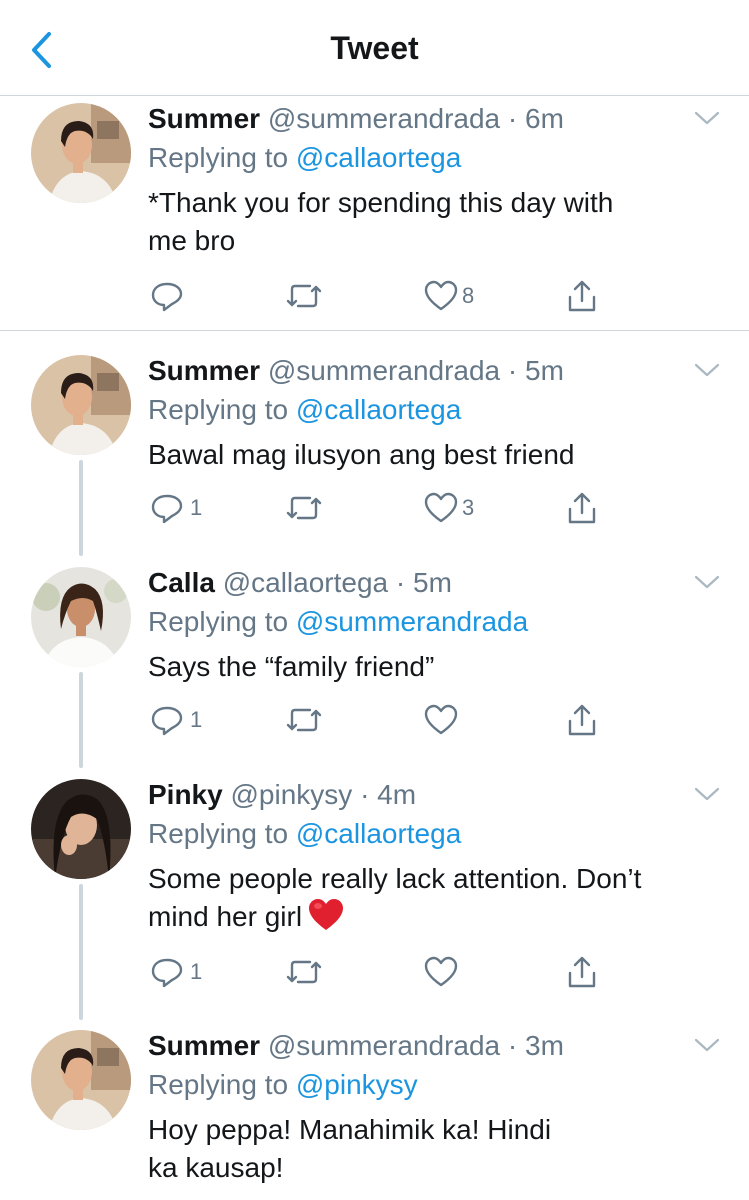  I want to click on page-title: Tweet, so click(374, 48).